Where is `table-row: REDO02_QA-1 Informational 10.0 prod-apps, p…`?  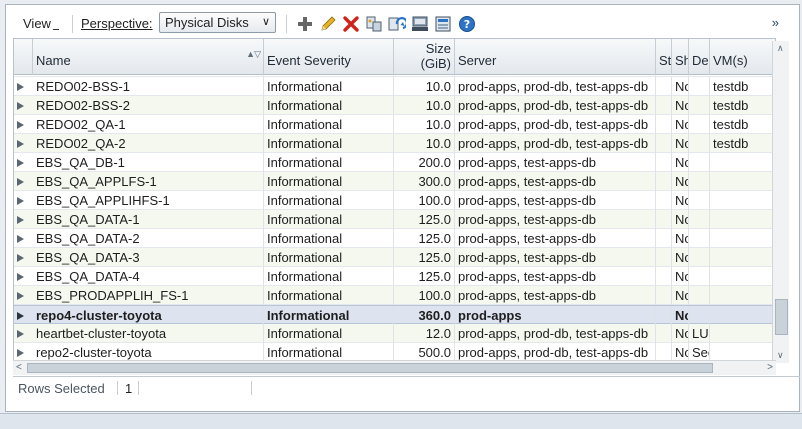
table-row: REDO02_QA-1 Informational 10.0 prod-apps, p… is located at coordinates (394, 124).